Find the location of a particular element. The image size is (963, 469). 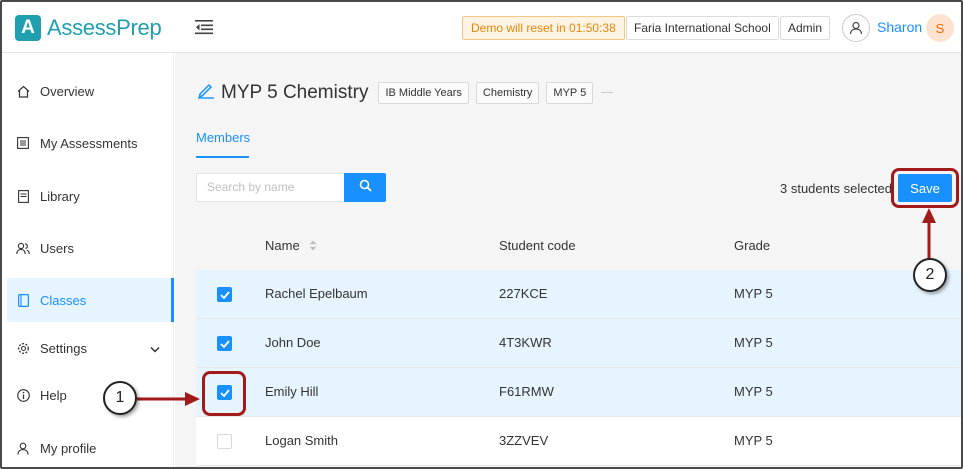

book-icon is located at coordinates (23, 196).